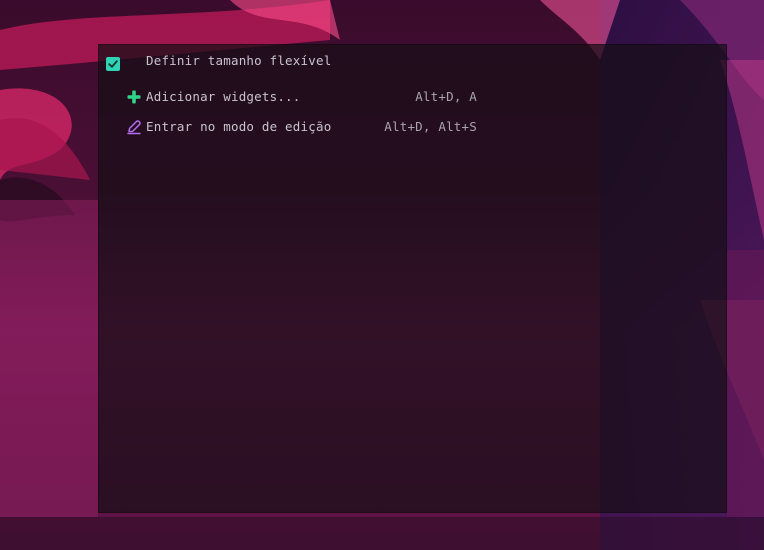 Image resolution: width=764 pixels, height=550 pixels. I want to click on menu-item-edit-mode: Entrar no modo de edição Alt+D, Alt+S, so click(299, 127).